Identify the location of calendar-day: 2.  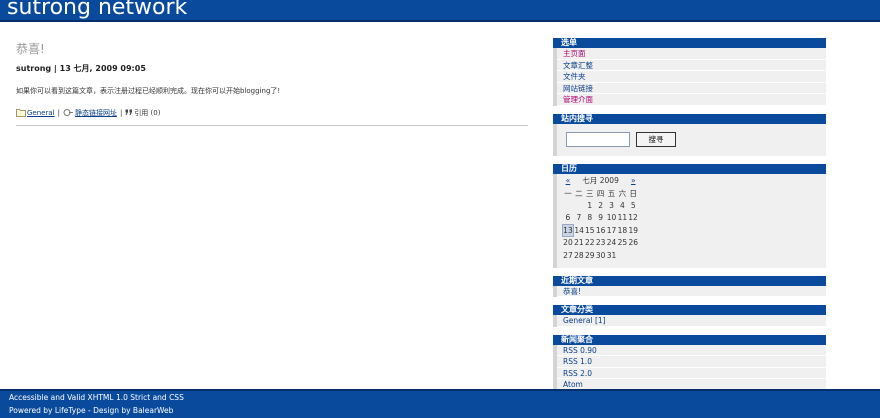
(600, 205).